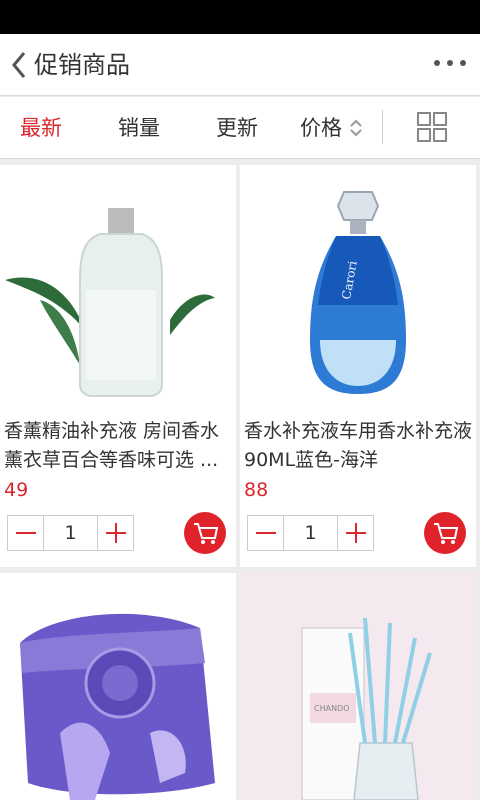  What do you see at coordinates (321, 128) in the screenshot?
I see `sort-price: 价格` at bounding box center [321, 128].